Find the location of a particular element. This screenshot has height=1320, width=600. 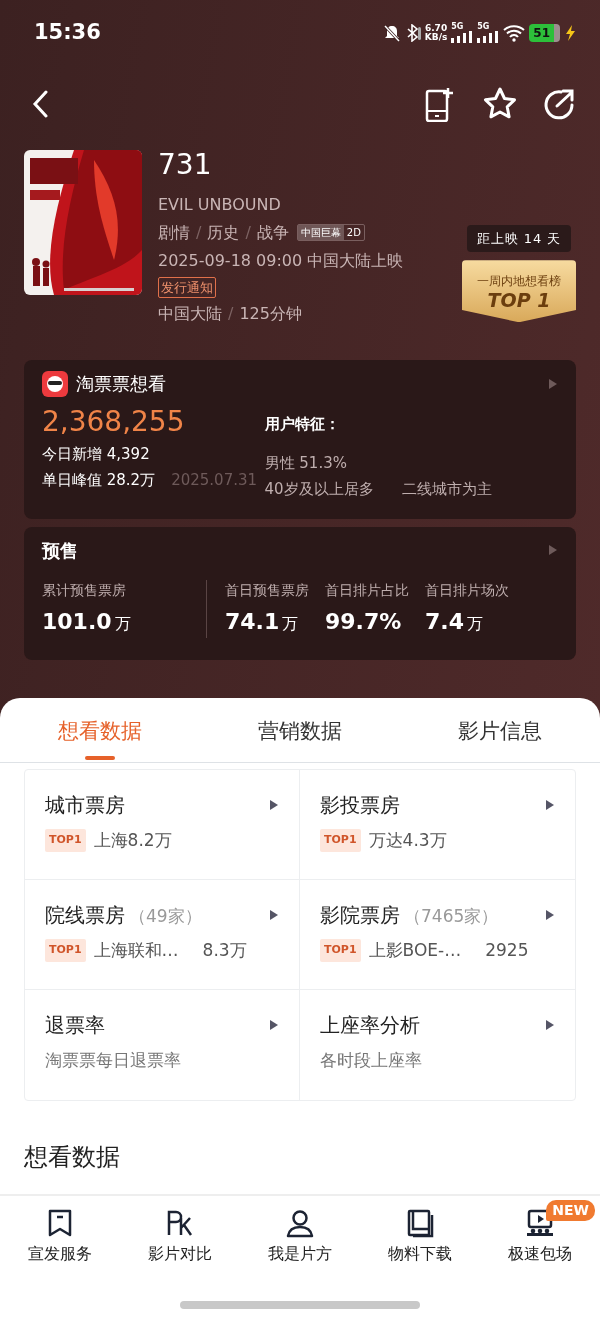

item-title: 退票率 is located at coordinates (75, 1025).